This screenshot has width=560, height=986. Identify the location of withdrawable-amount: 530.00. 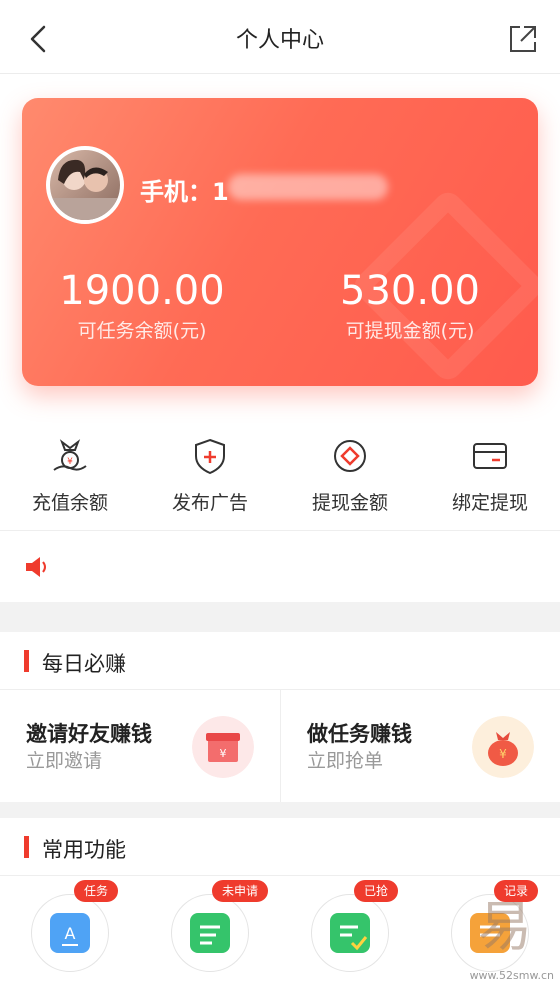
(410, 291).